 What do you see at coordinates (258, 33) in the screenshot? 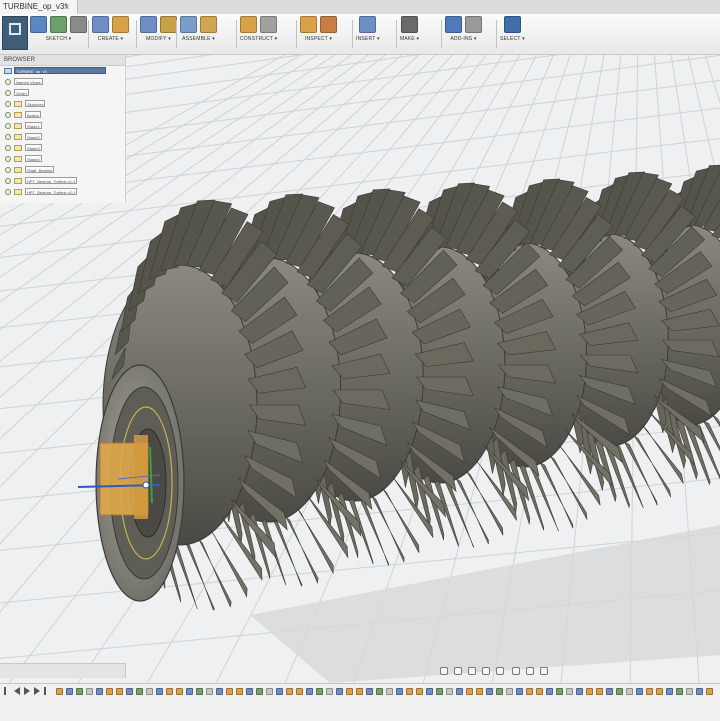
I see `toolbar-group-construct: CONSTRUCT ▾` at bounding box center [258, 33].